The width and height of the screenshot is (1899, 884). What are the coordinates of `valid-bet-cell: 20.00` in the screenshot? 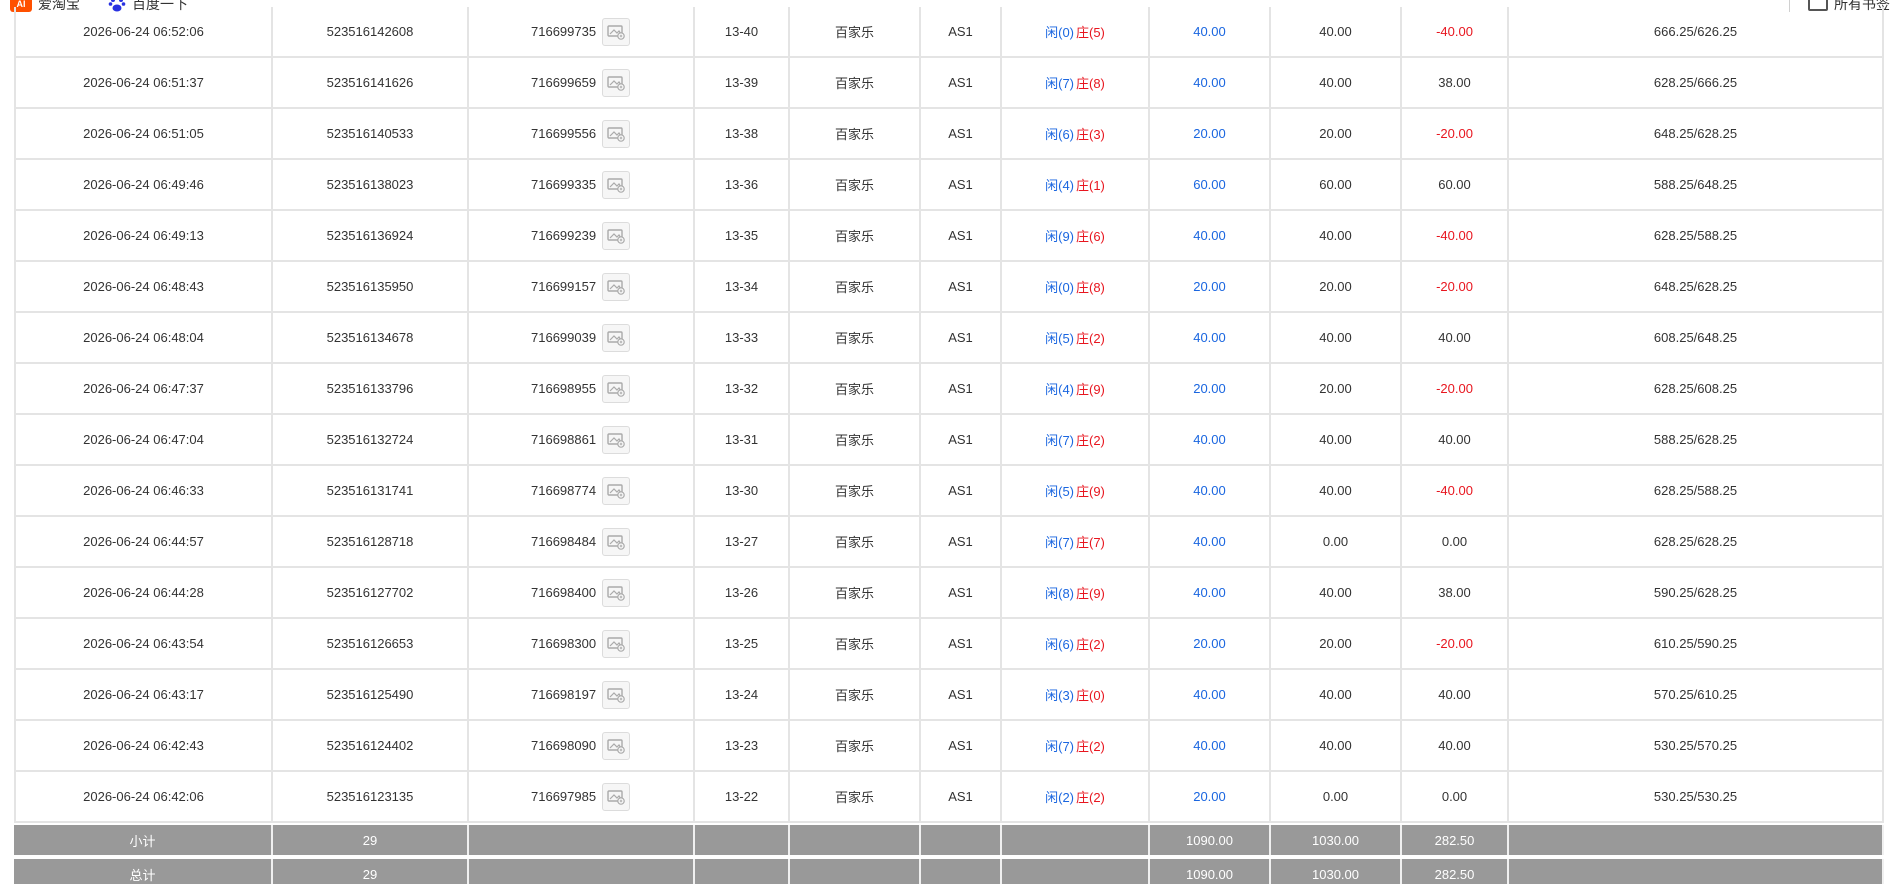 It's located at (1336, 286).